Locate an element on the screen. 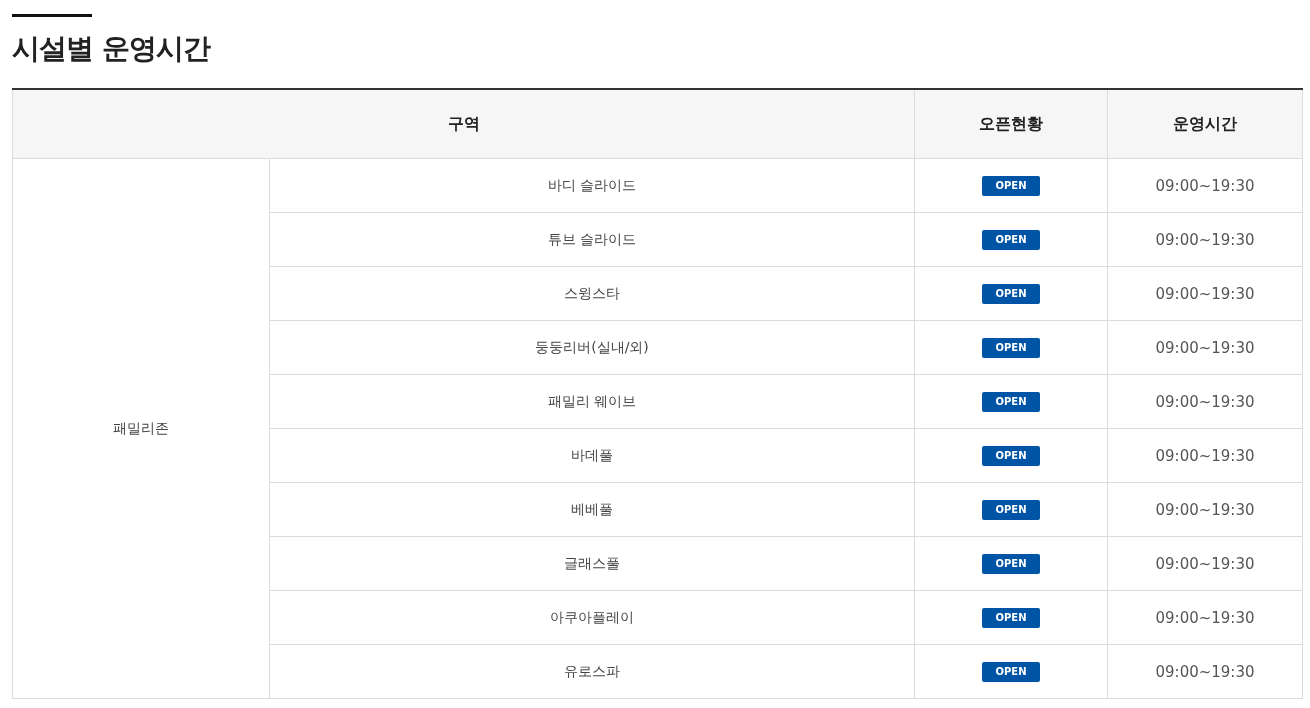 The width and height of the screenshot is (1310, 708). facility-cell: 글래스풀 is located at coordinates (592, 563).